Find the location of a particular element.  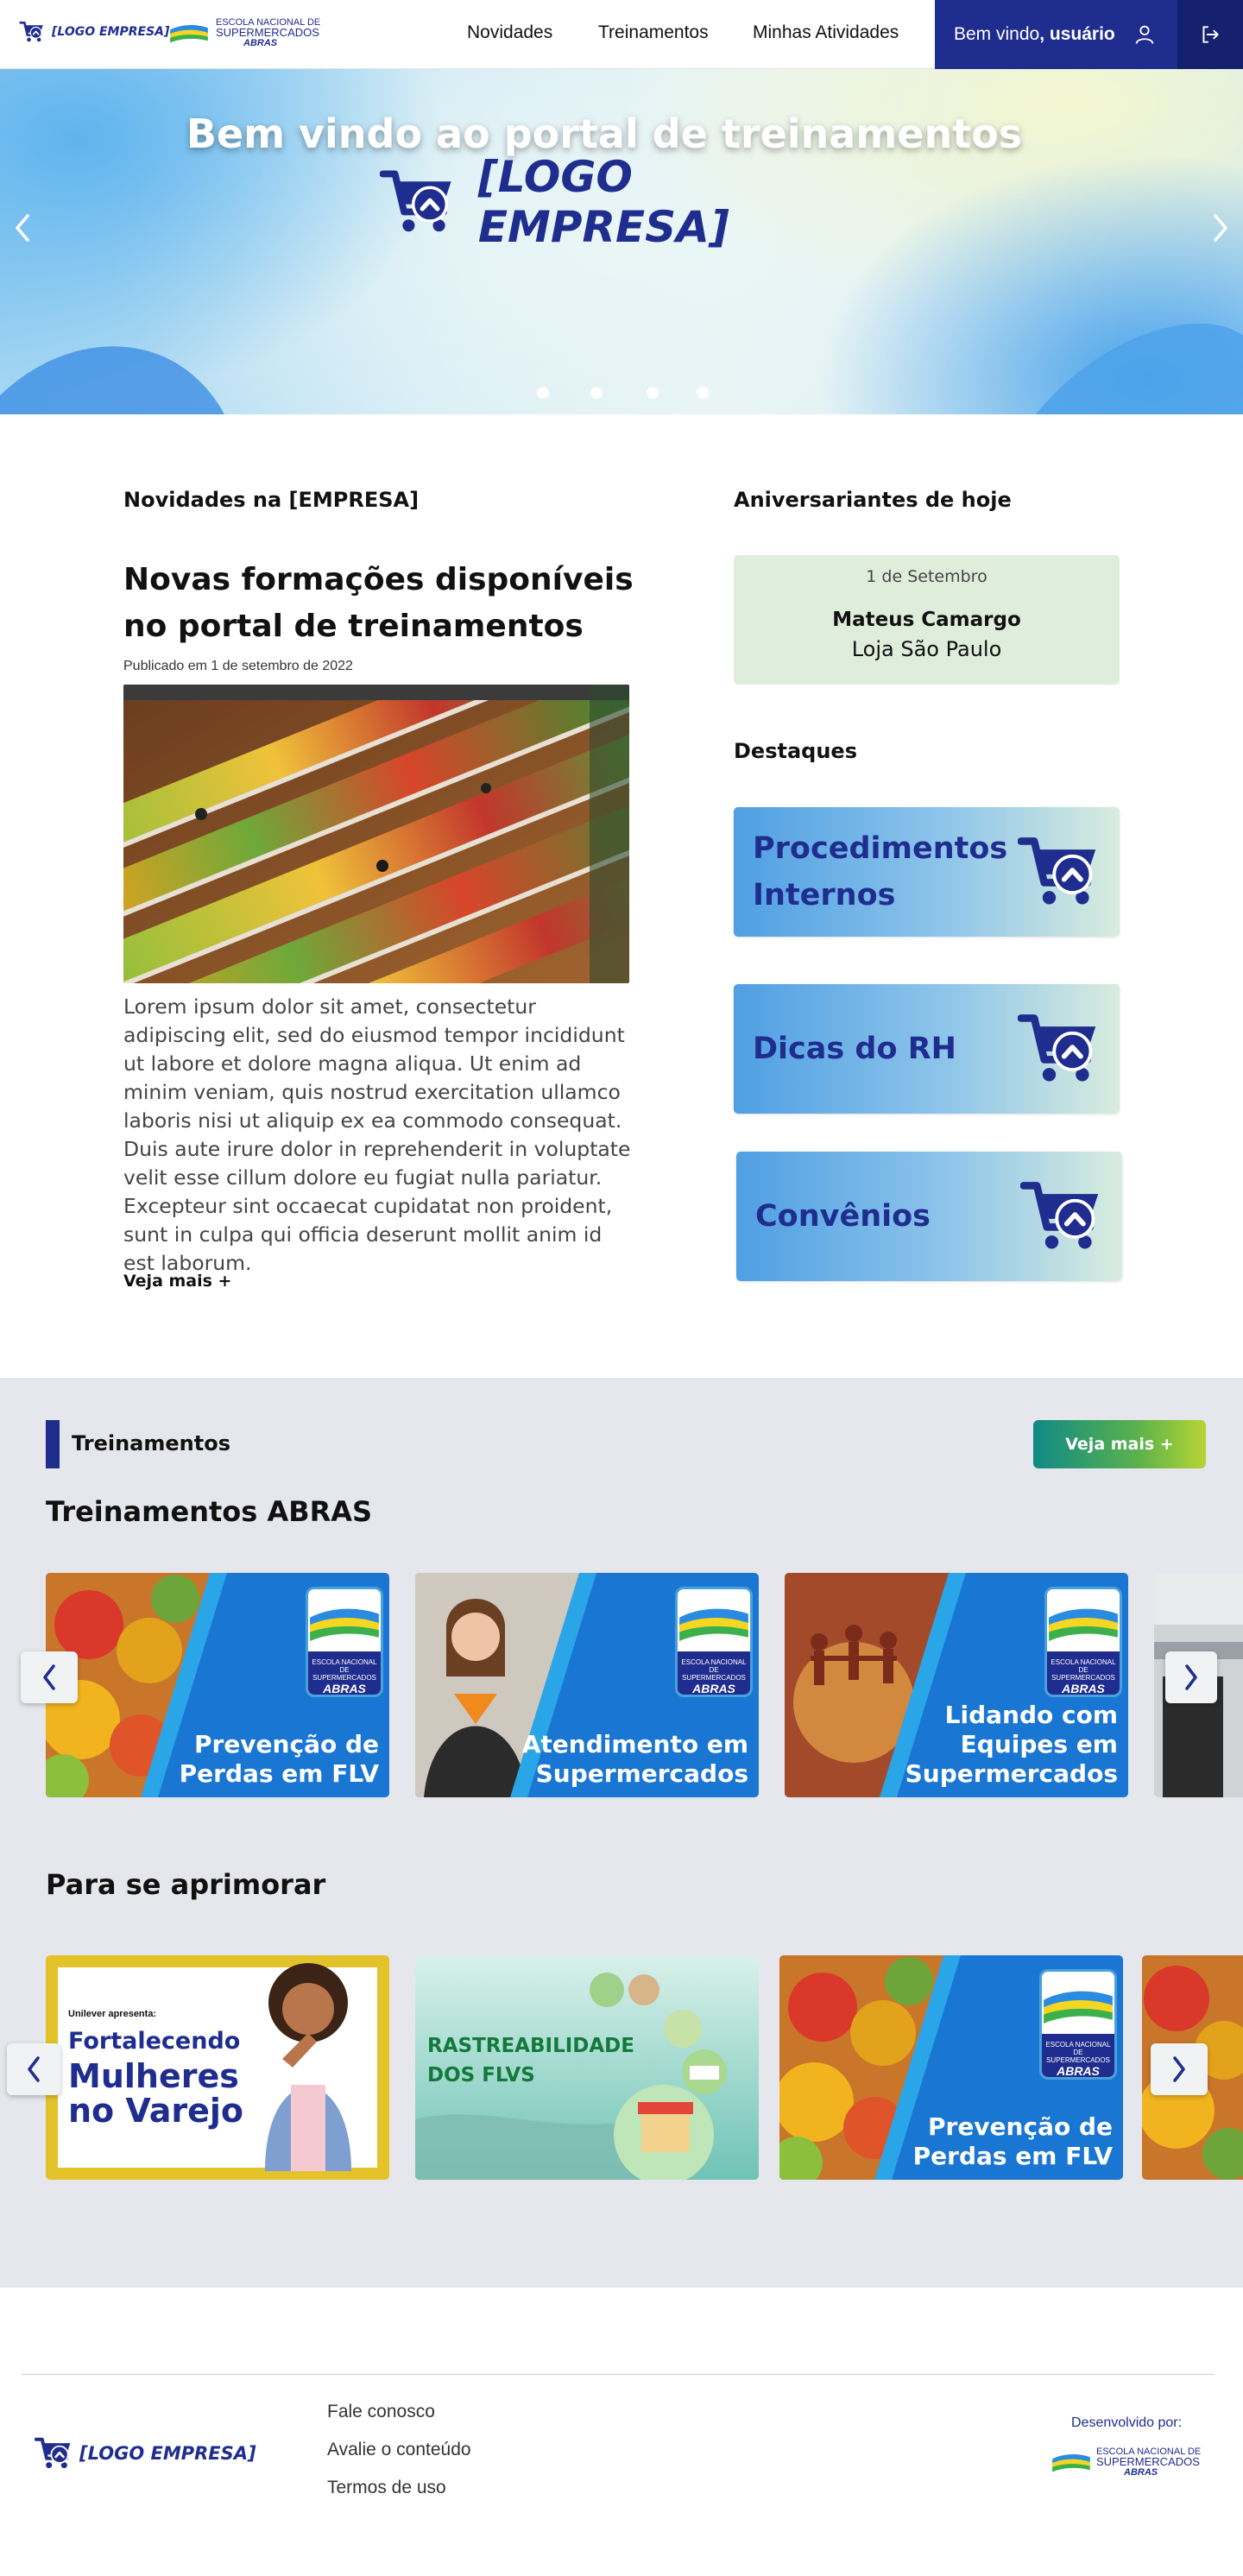

nav-novidades: Novidades is located at coordinates (510, 32).